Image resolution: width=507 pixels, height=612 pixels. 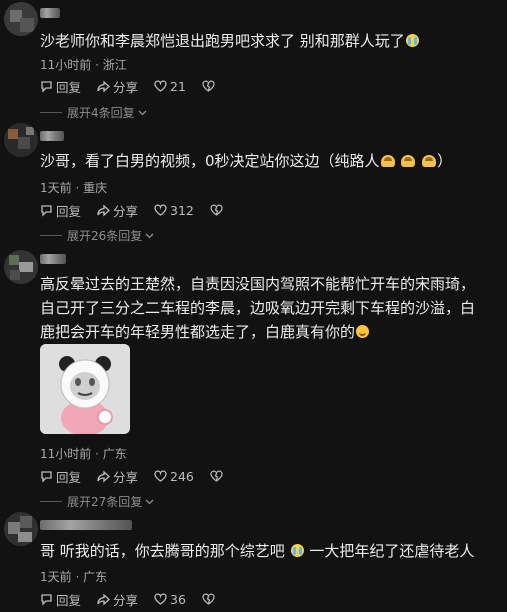 I want to click on like-button: 36, so click(x=170, y=599).